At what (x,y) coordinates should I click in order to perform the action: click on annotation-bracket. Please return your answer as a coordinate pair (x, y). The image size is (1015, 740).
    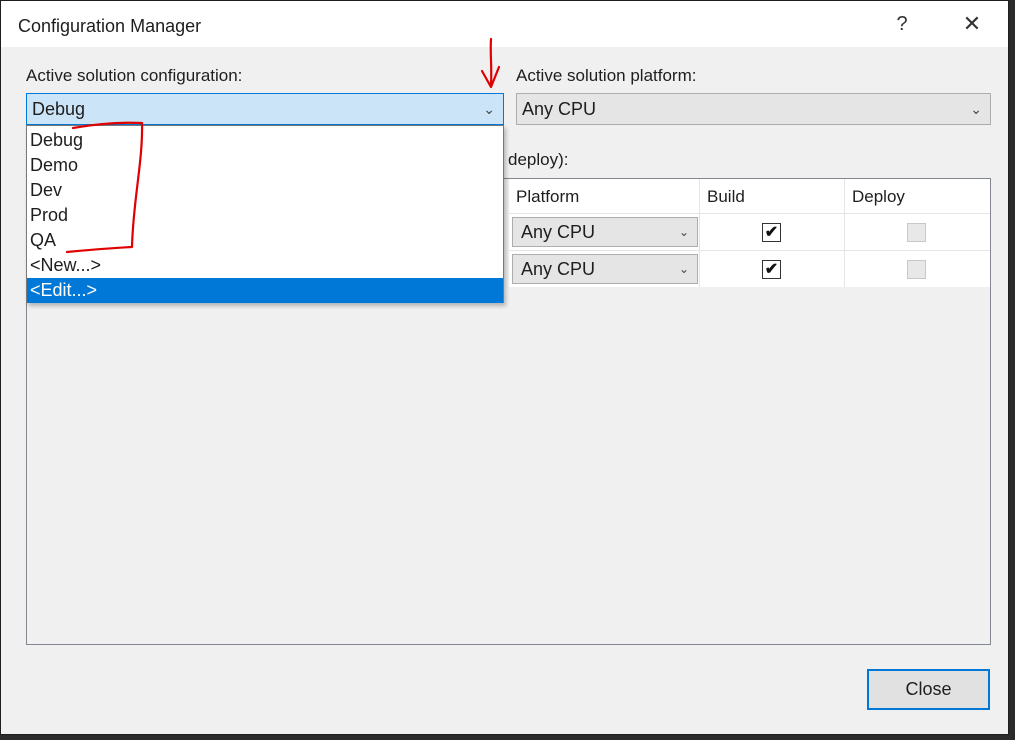
    Looking at the image, I should click on (104, 187).